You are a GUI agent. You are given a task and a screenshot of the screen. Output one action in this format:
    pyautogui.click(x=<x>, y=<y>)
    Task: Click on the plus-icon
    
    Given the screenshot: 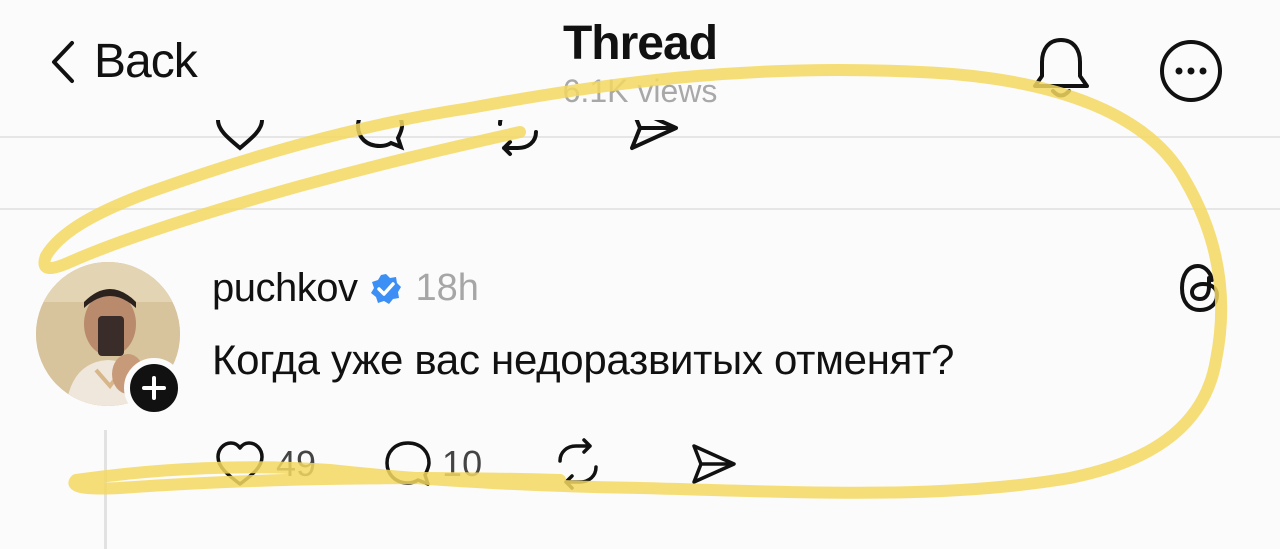 What is the action you would take?
    pyautogui.click(x=154, y=388)
    